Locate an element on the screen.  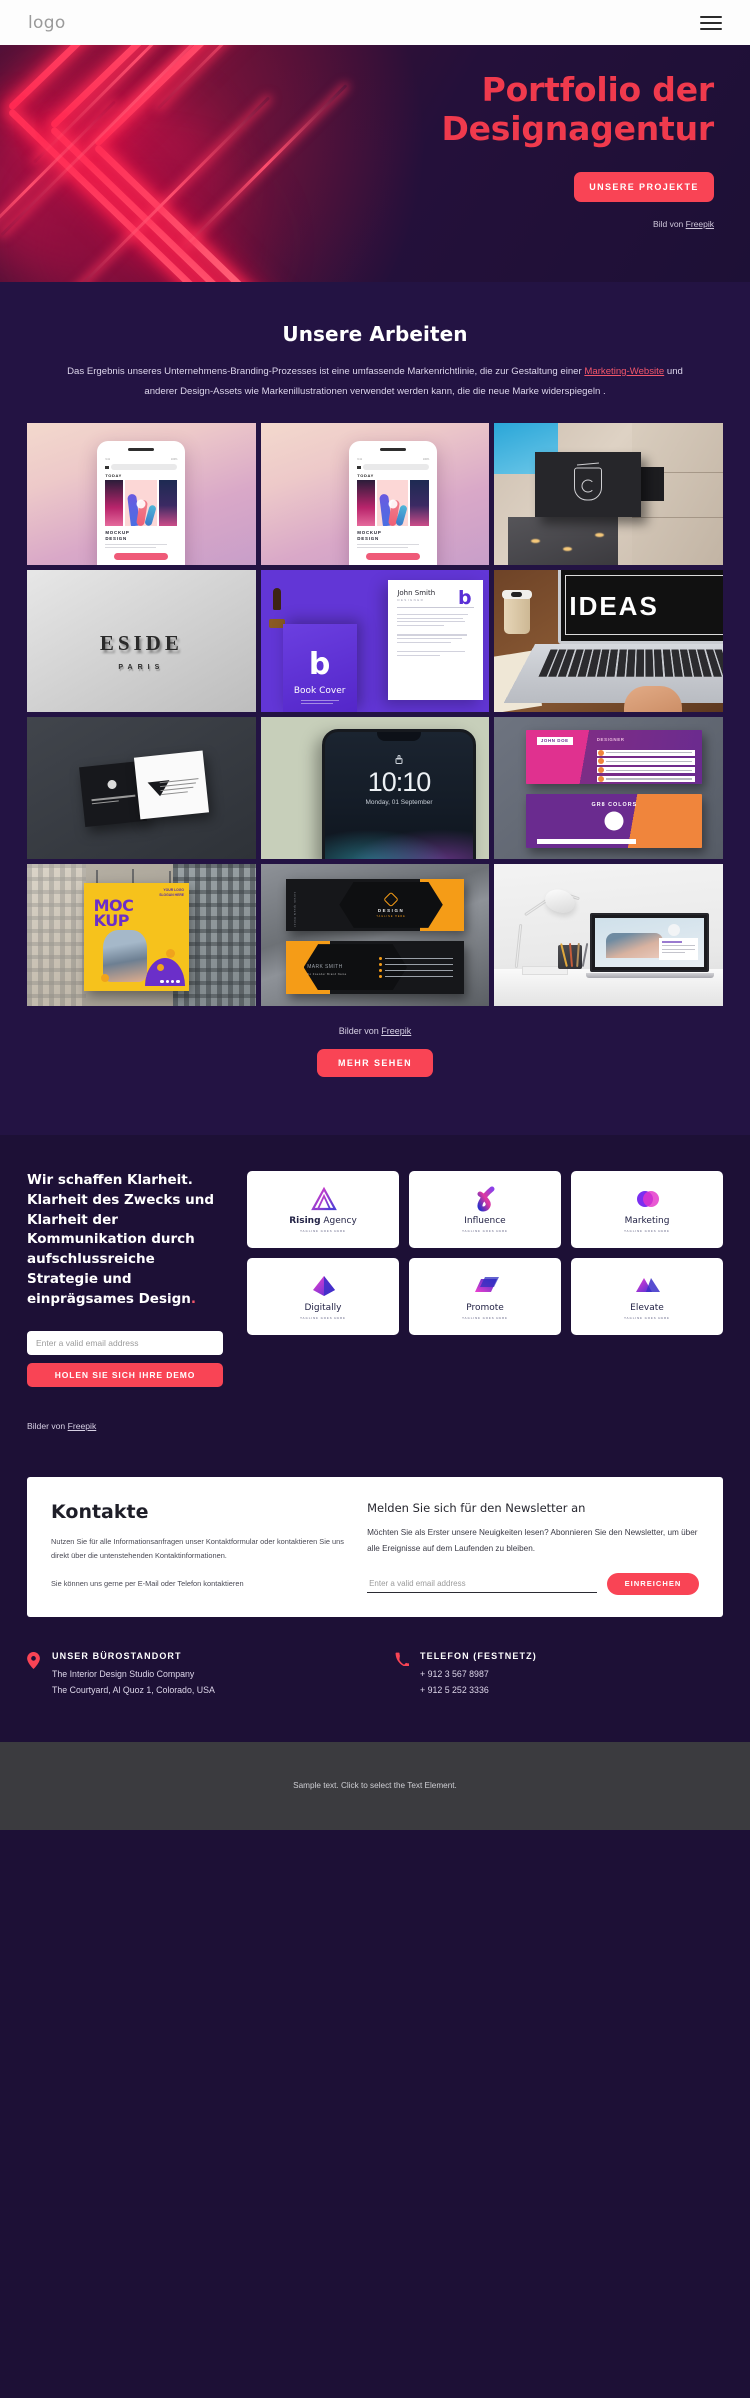
eside-subtitle: PARIS is located at coordinates (141, 668).